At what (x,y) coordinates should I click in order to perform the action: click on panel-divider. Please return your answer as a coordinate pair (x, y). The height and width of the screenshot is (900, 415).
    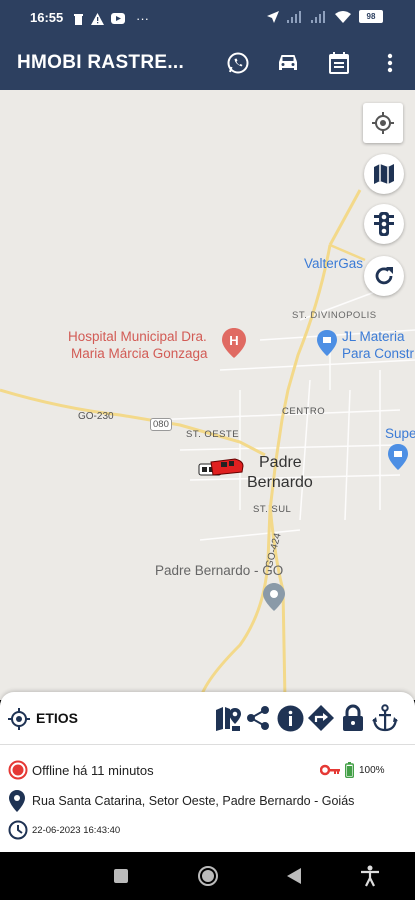
    Looking at the image, I should click on (207, 744).